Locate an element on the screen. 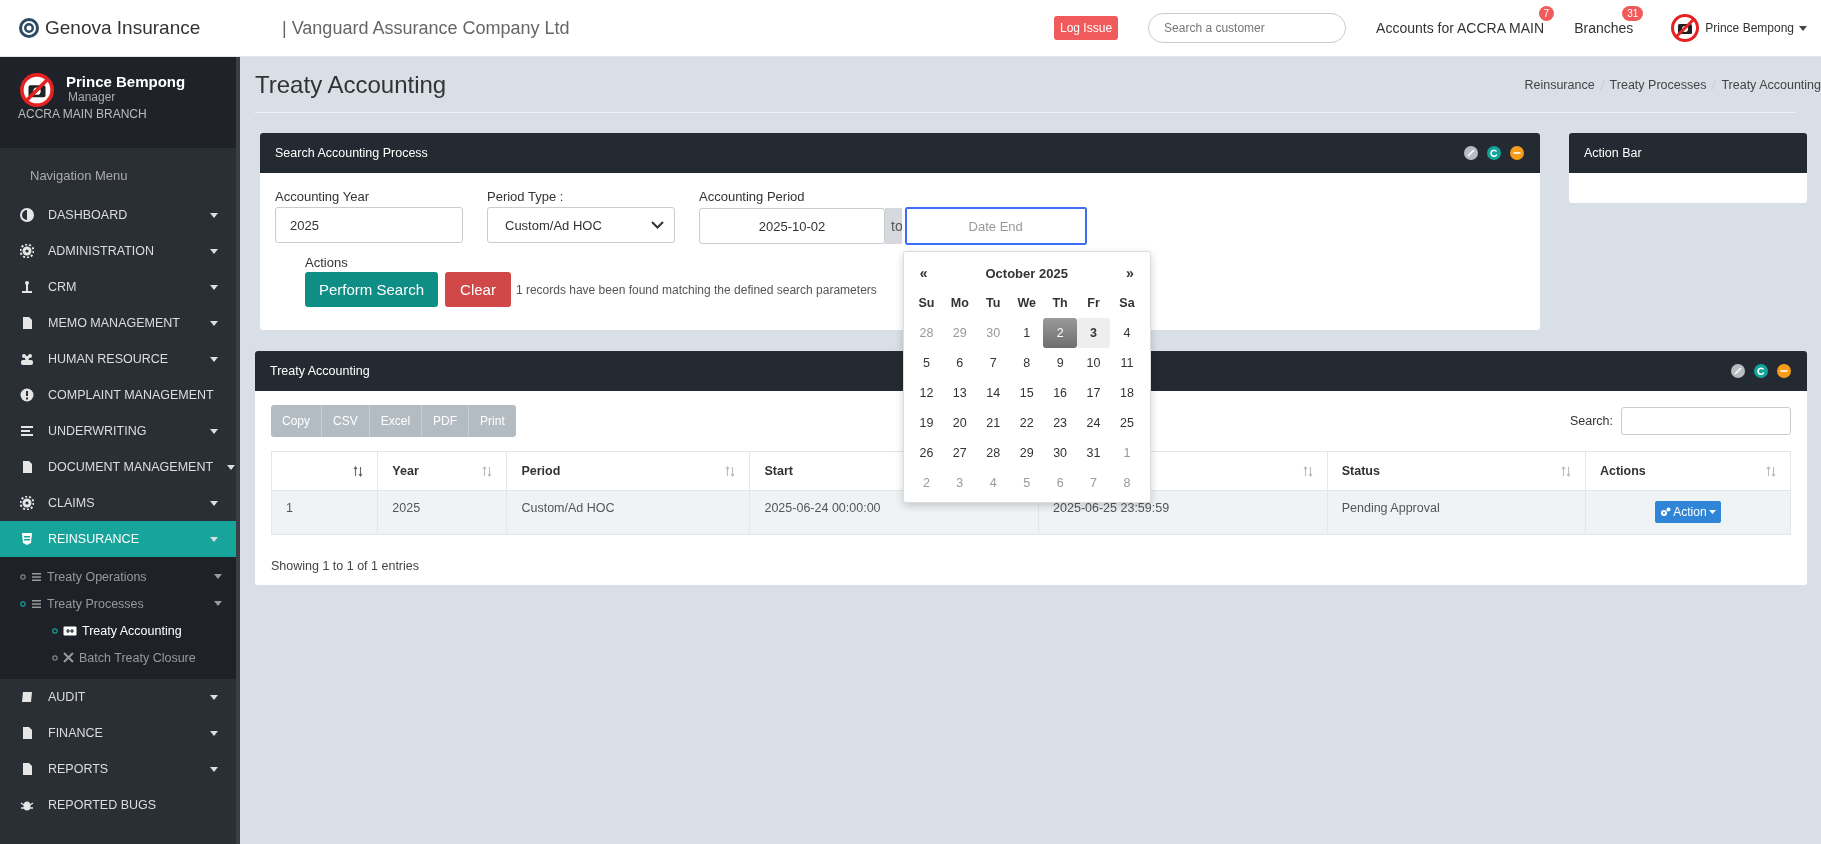 Image resolution: width=1821 pixels, height=844 pixels. clear-button: Clear is located at coordinates (478, 289).